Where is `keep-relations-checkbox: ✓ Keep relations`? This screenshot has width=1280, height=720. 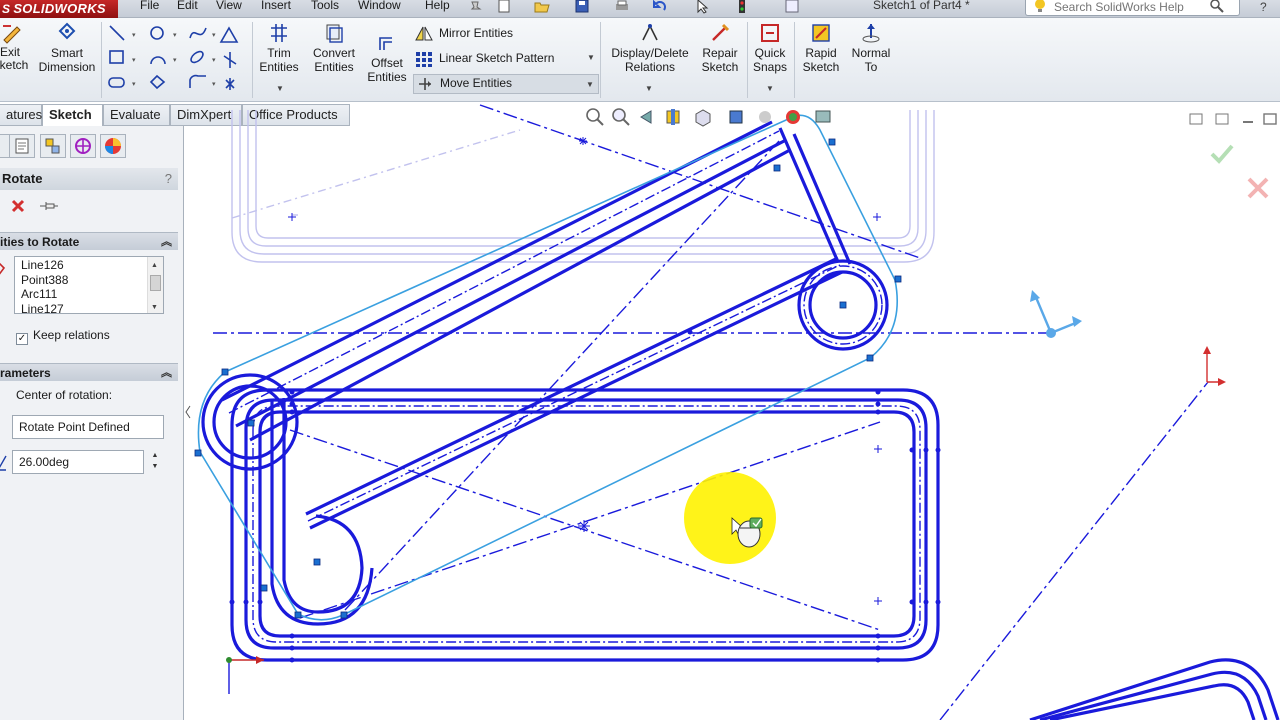
keep-relations-checkbox: ✓ Keep relations is located at coordinates (63, 336).